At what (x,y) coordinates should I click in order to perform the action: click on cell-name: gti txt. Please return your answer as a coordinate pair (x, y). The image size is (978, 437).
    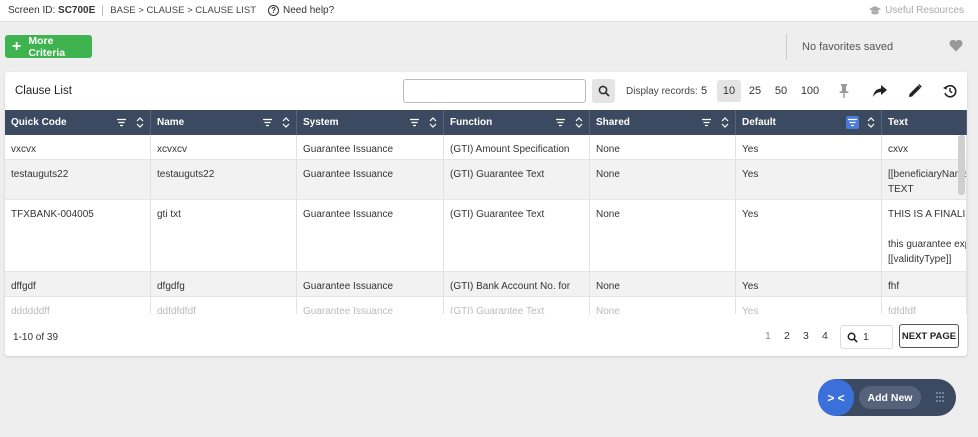
    Looking at the image, I should click on (224, 235).